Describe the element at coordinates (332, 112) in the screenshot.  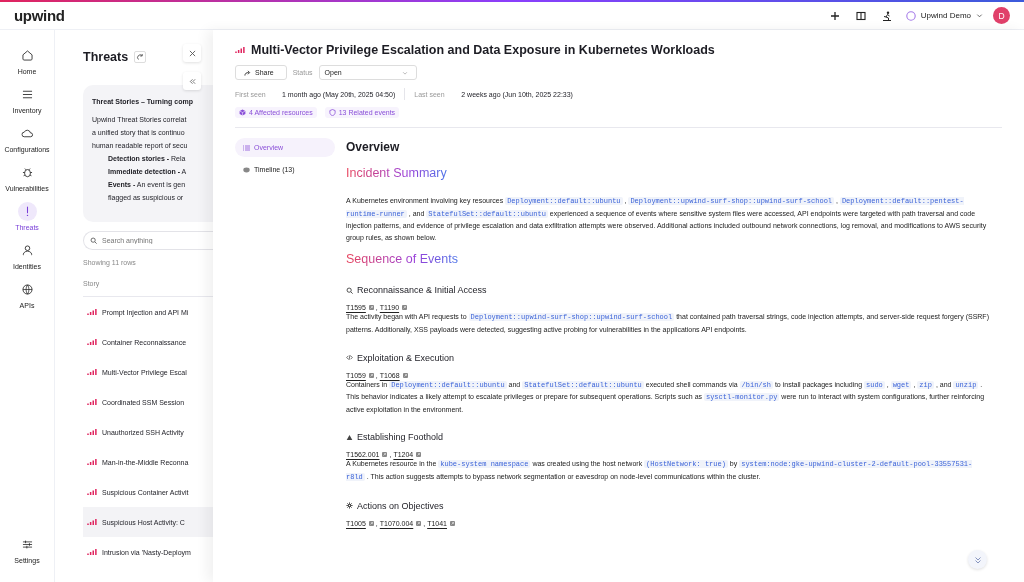
I see `shield-icon` at that location.